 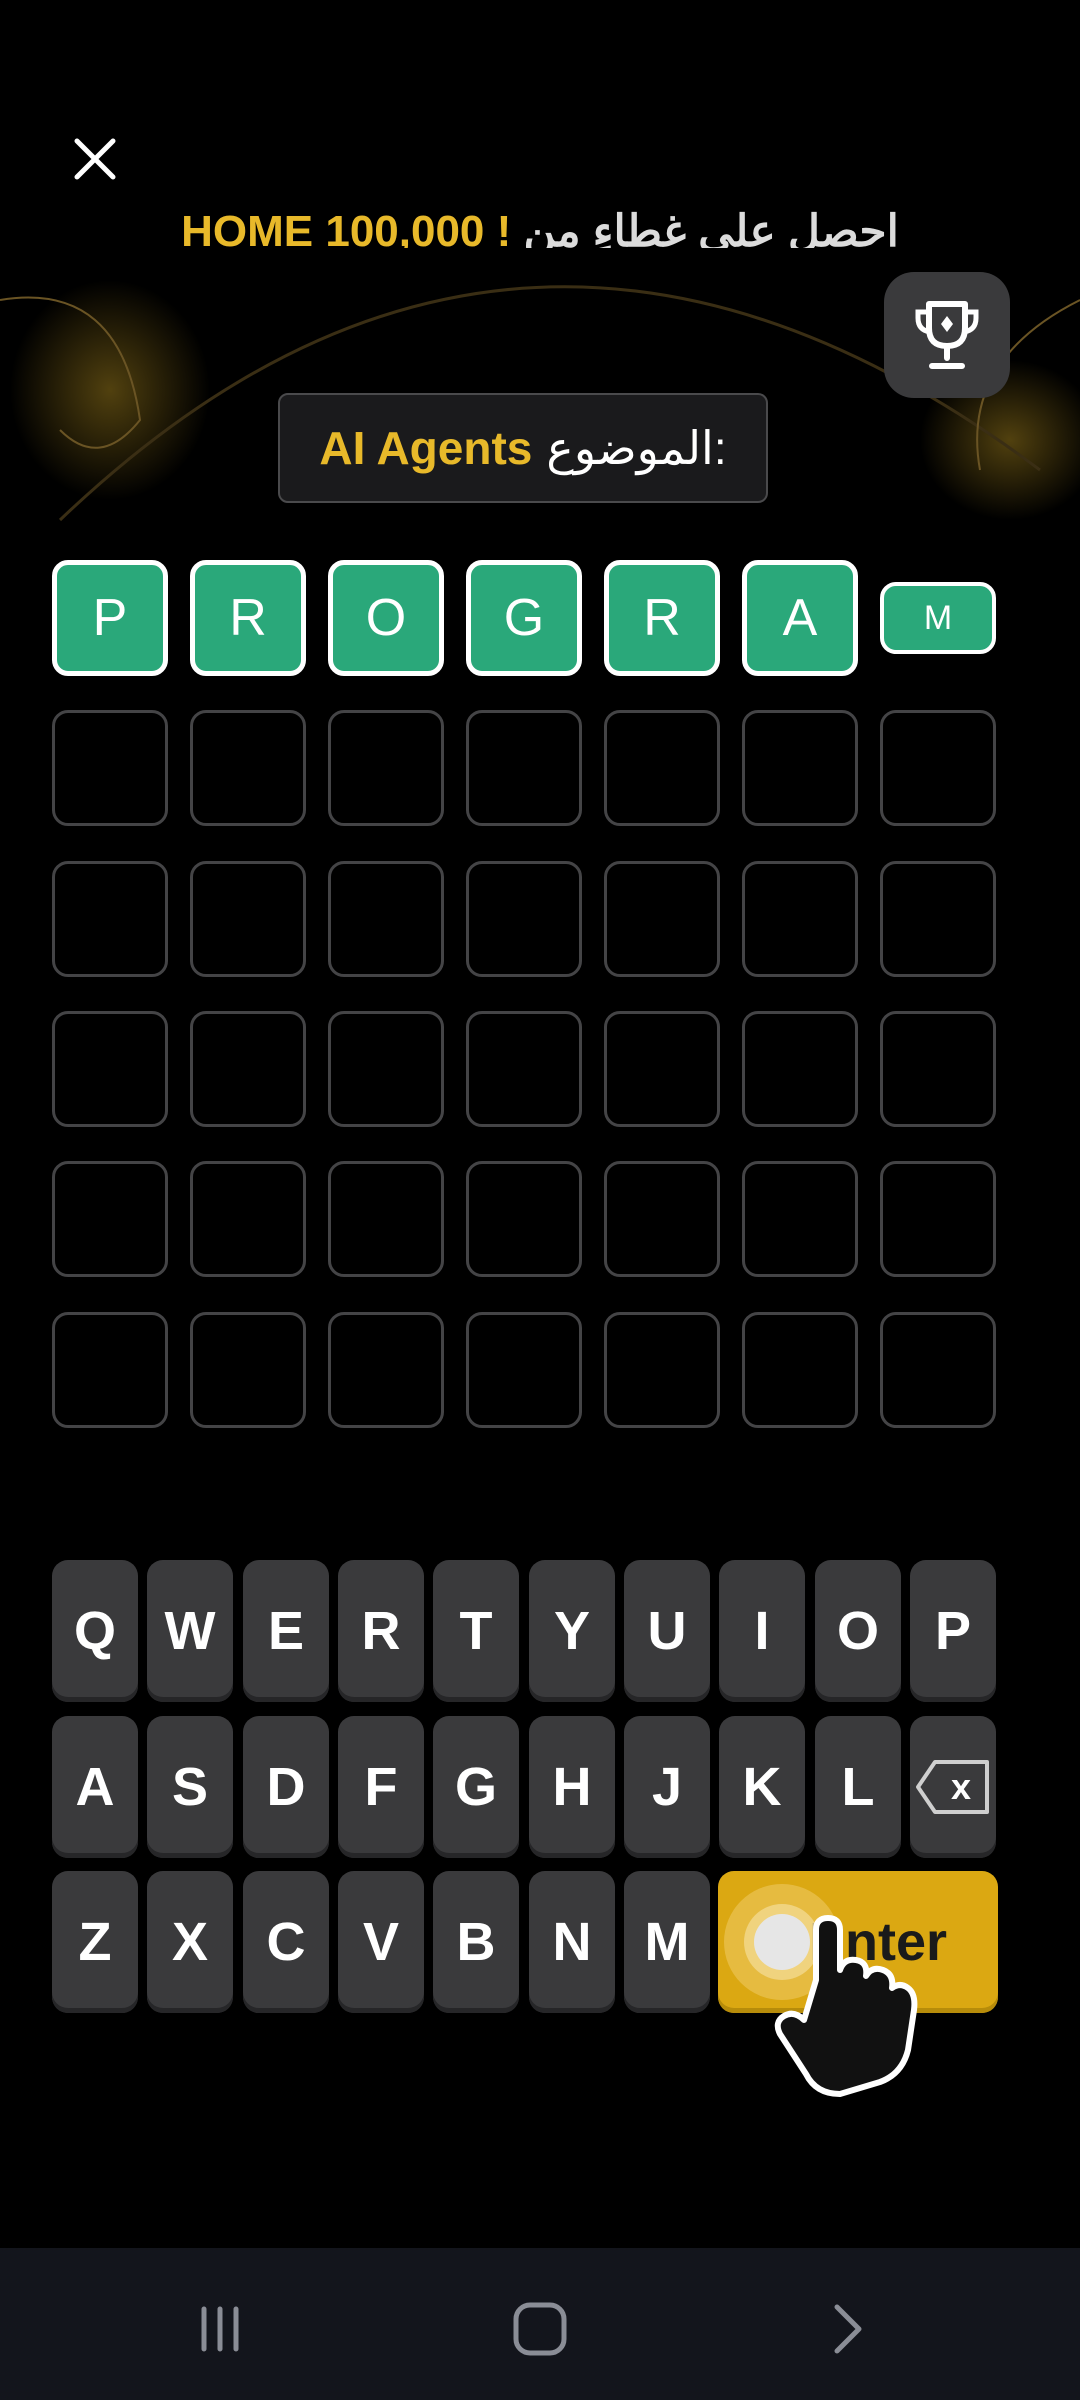 I want to click on grid-cell: M, so click(x=938, y=618).